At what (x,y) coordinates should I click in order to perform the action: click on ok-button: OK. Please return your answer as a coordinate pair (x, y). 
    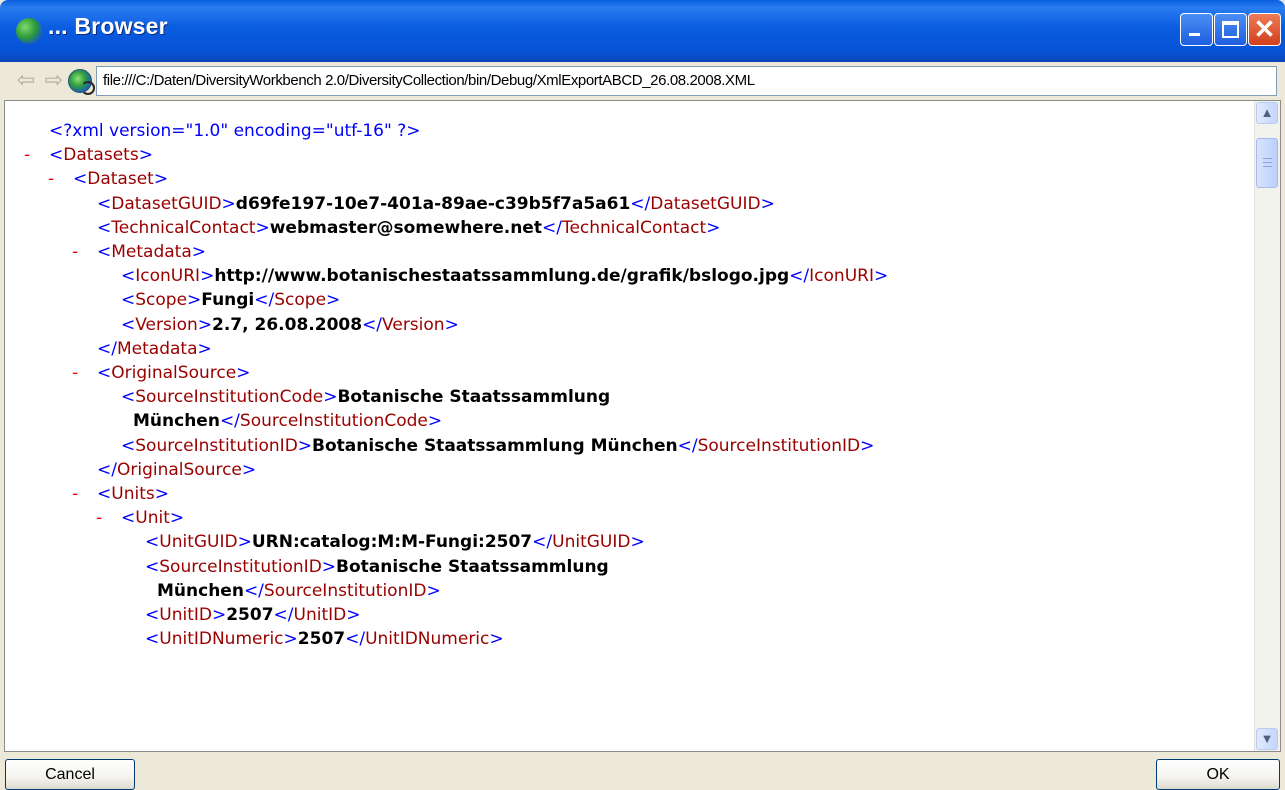
    Looking at the image, I should click on (1218, 774).